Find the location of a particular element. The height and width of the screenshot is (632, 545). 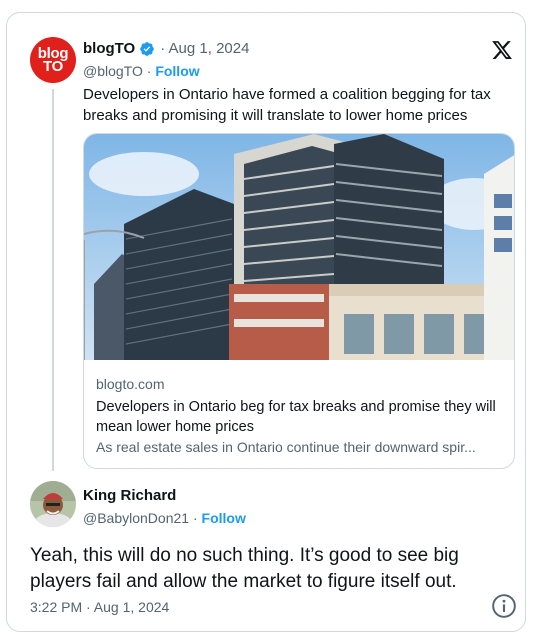

quoted-handle-row: @blogTO · Follow is located at coordinates (141, 71).